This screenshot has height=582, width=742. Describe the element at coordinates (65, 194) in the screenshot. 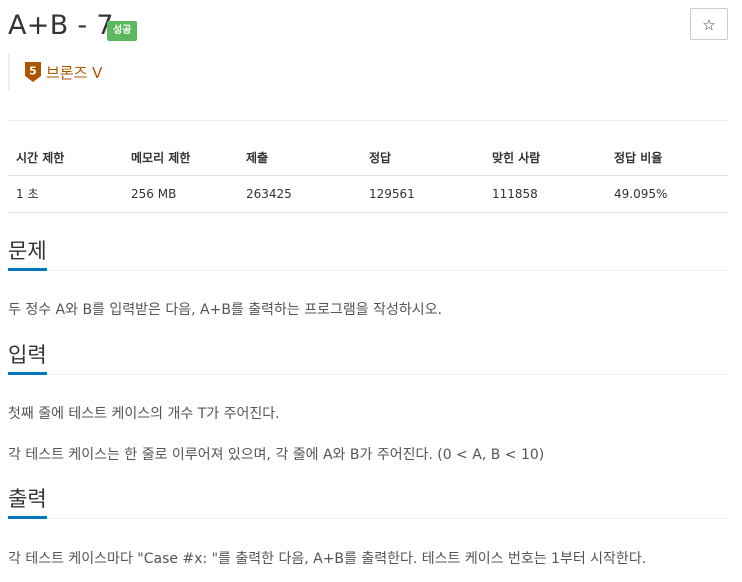

I see `time-limit-value: 1 초` at that location.